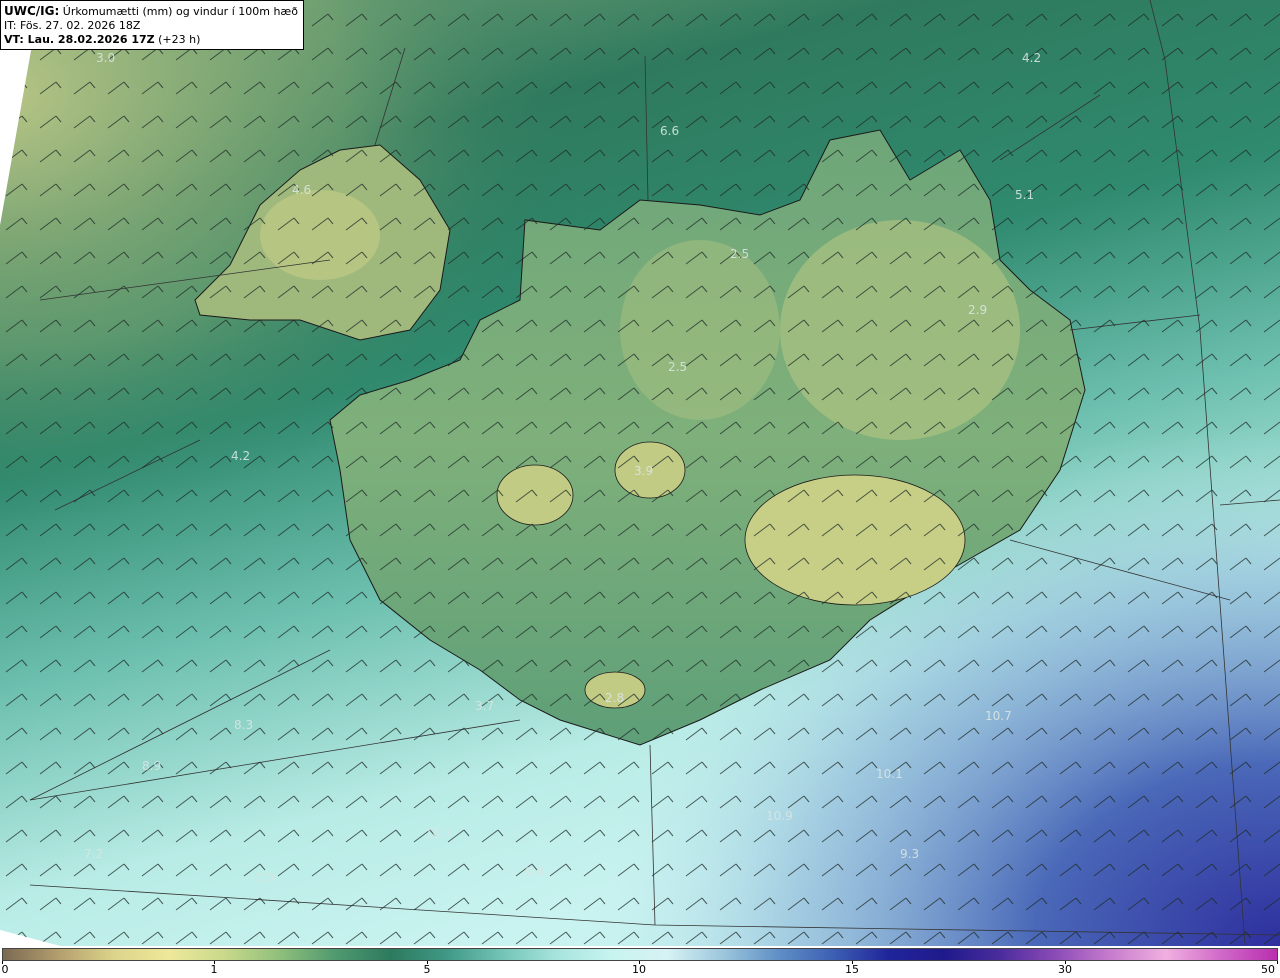 The image size is (1280, 978). I want to click on value-label: 10.1, so click(889, 774).